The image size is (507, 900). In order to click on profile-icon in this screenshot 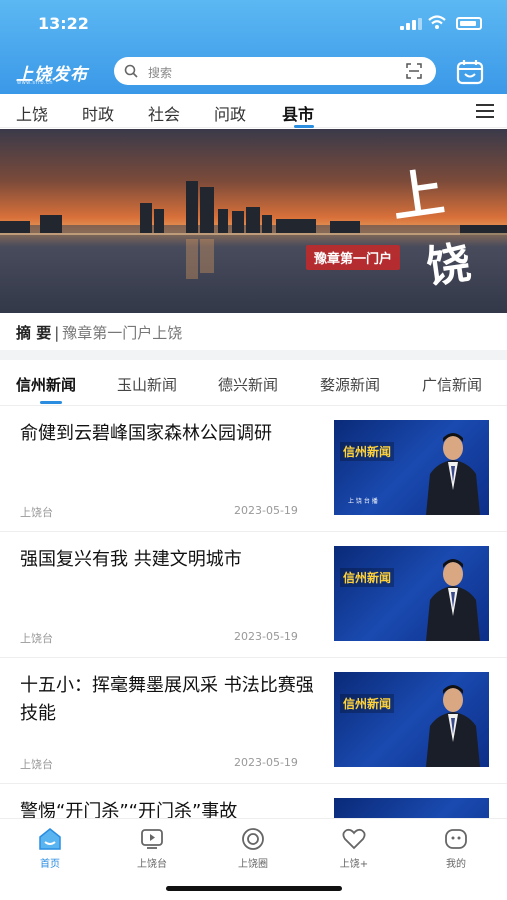, I will do `click(456, 839)`.